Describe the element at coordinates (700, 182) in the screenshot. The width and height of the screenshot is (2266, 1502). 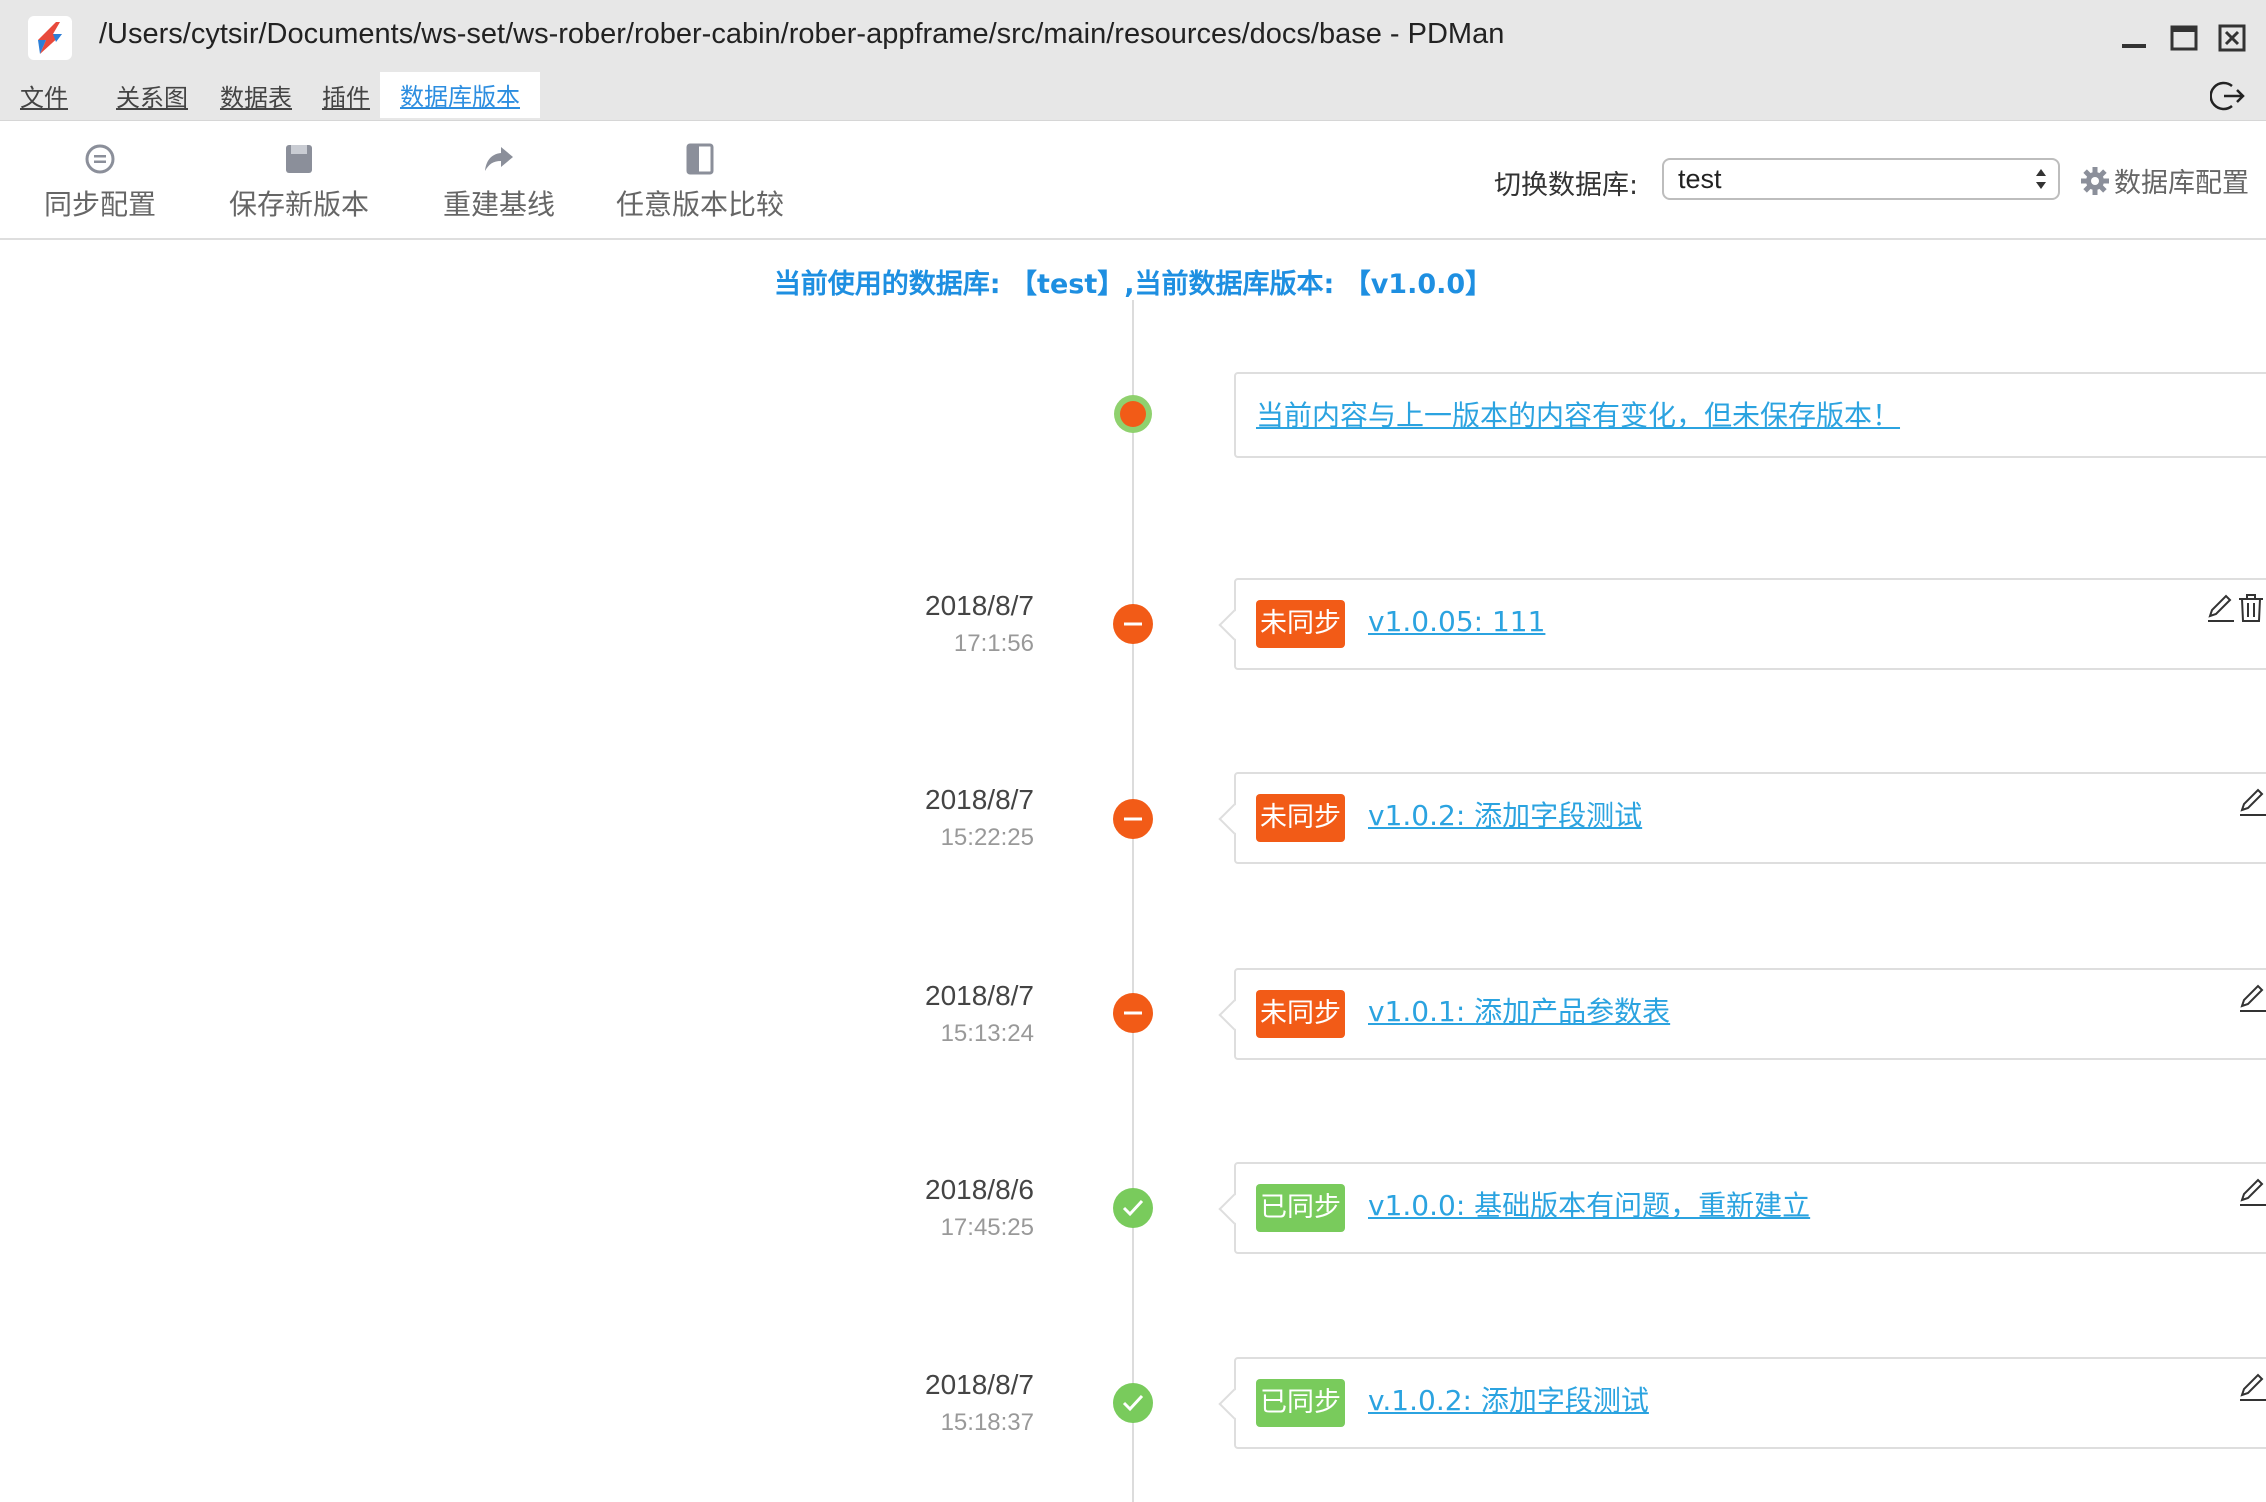
I see `compare-any-version-button: 任意版本比较` at that location.